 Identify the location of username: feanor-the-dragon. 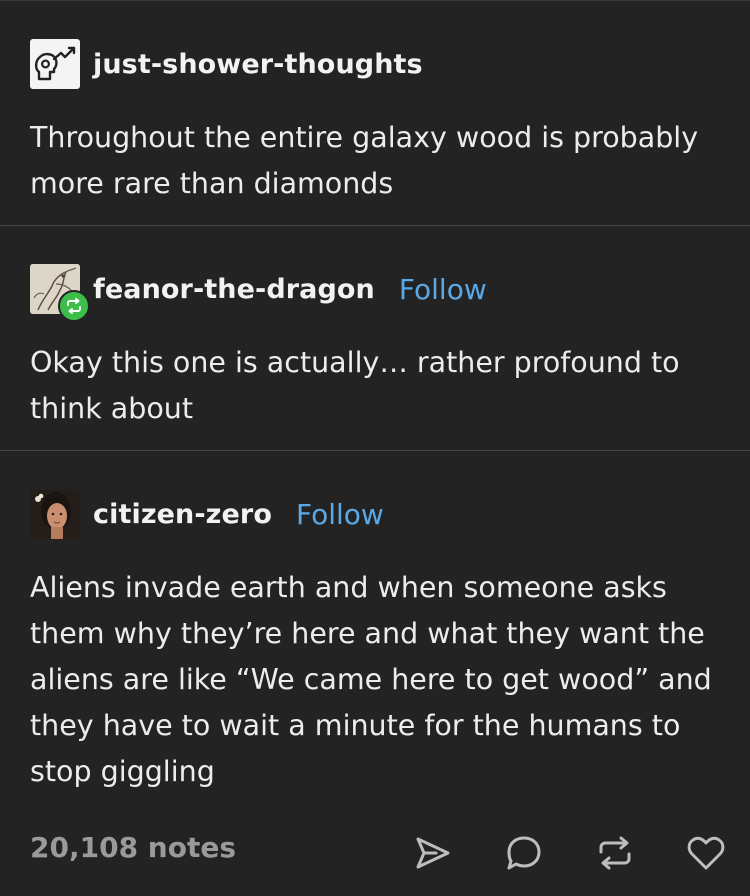
(234, 289).